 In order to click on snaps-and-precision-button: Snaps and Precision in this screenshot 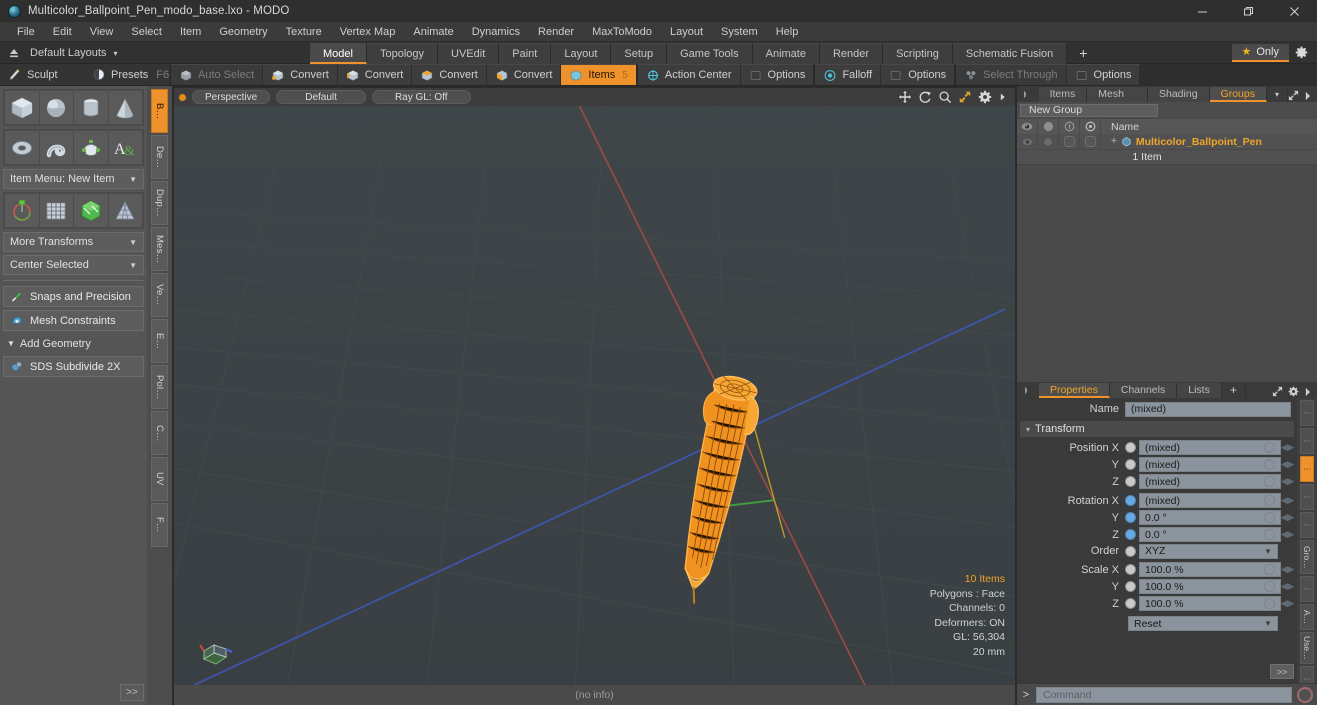, I will do `click(73, 296)`.